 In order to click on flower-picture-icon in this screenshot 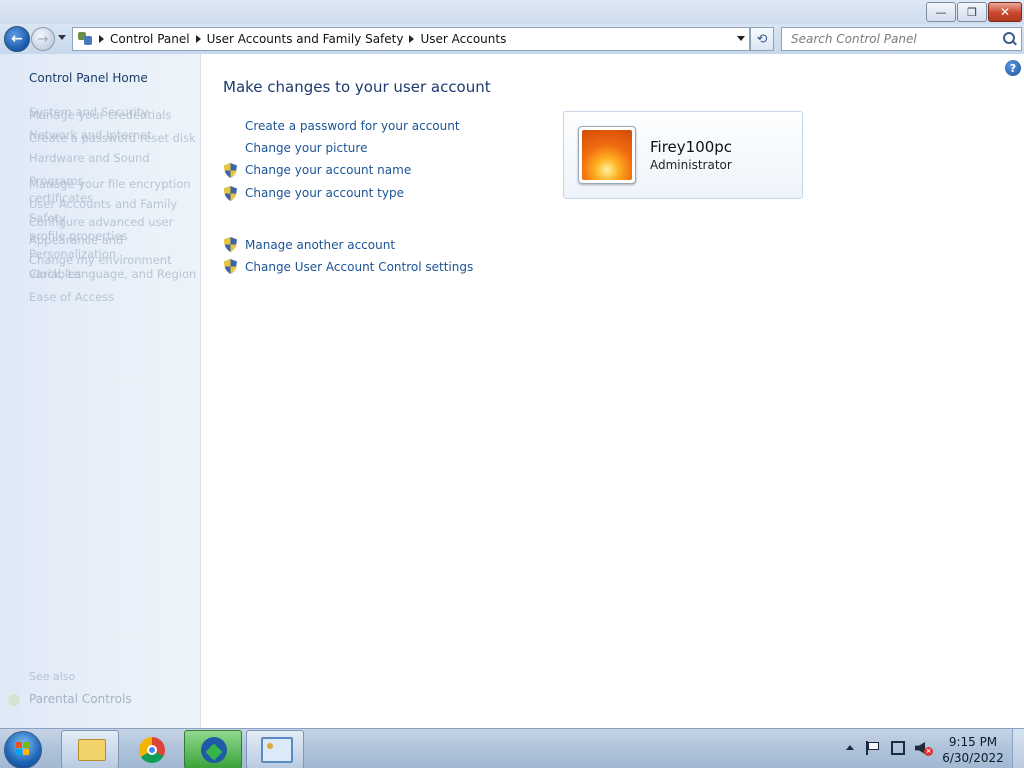, I will do `click(607, 155)`.